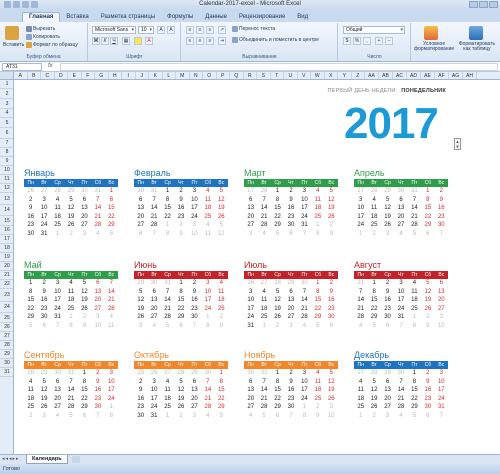 Image resolution: width=500 pixels, height=474 pixels. What do you see at coordinates (442, 75) in the screenshot?
I see `column-header: AF` at bounding box center [442, 75].